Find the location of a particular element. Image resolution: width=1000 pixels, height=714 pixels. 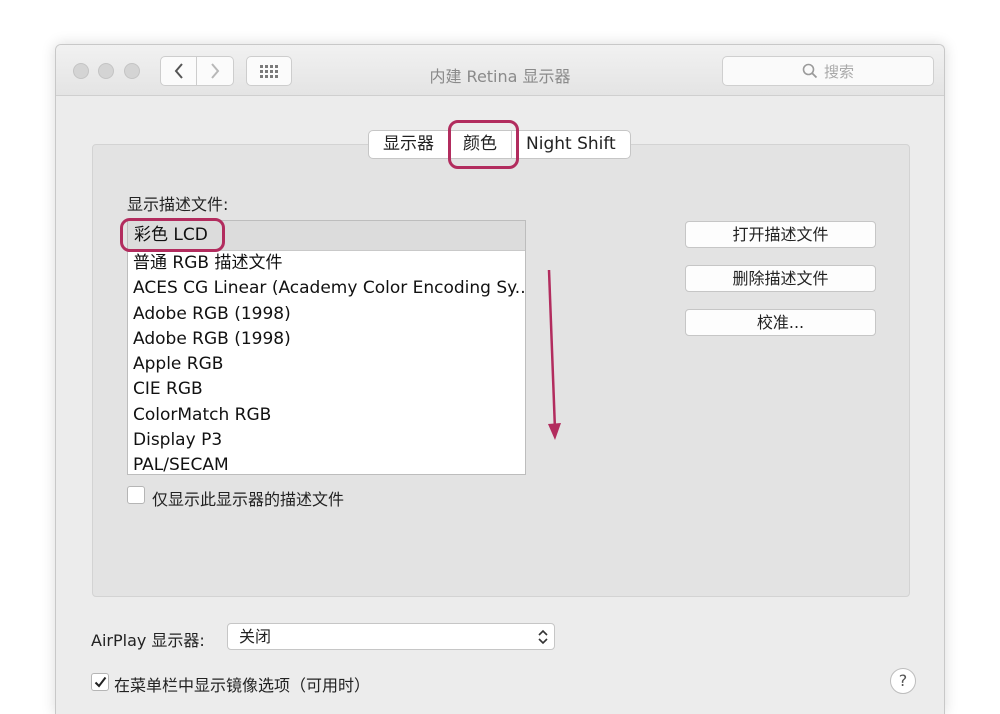

mirroring-checkbox is located at coordinates (100, 682).